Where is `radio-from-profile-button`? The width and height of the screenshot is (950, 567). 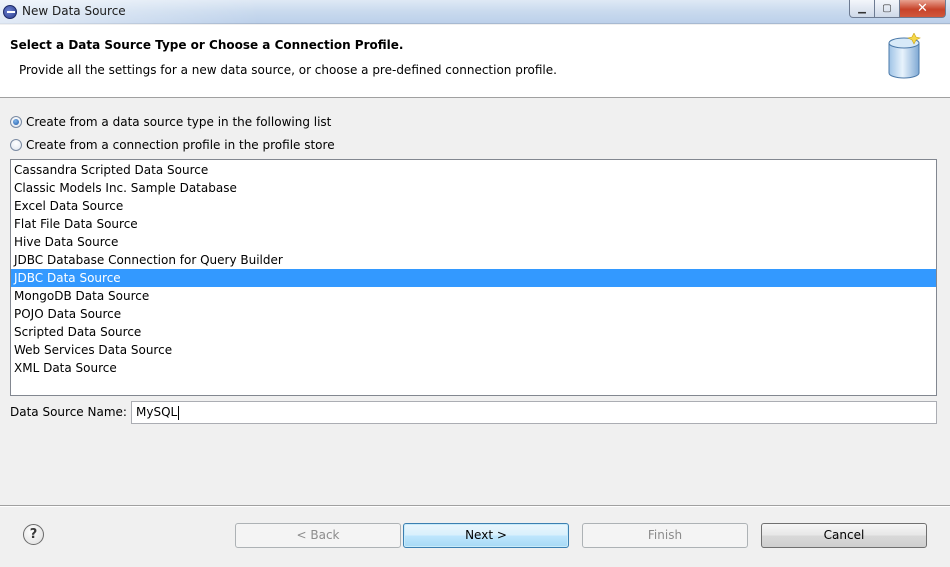
radio-from-profile-button is located at coordinates (16, 145).